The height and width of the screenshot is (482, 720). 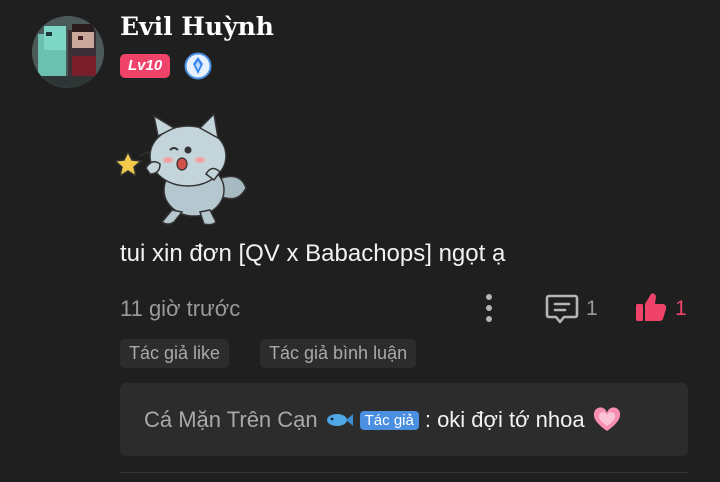 What do you see at coordinates (681, 308) in the screenshot?
I see `like-count: 1` at bounding box center [681, 308].